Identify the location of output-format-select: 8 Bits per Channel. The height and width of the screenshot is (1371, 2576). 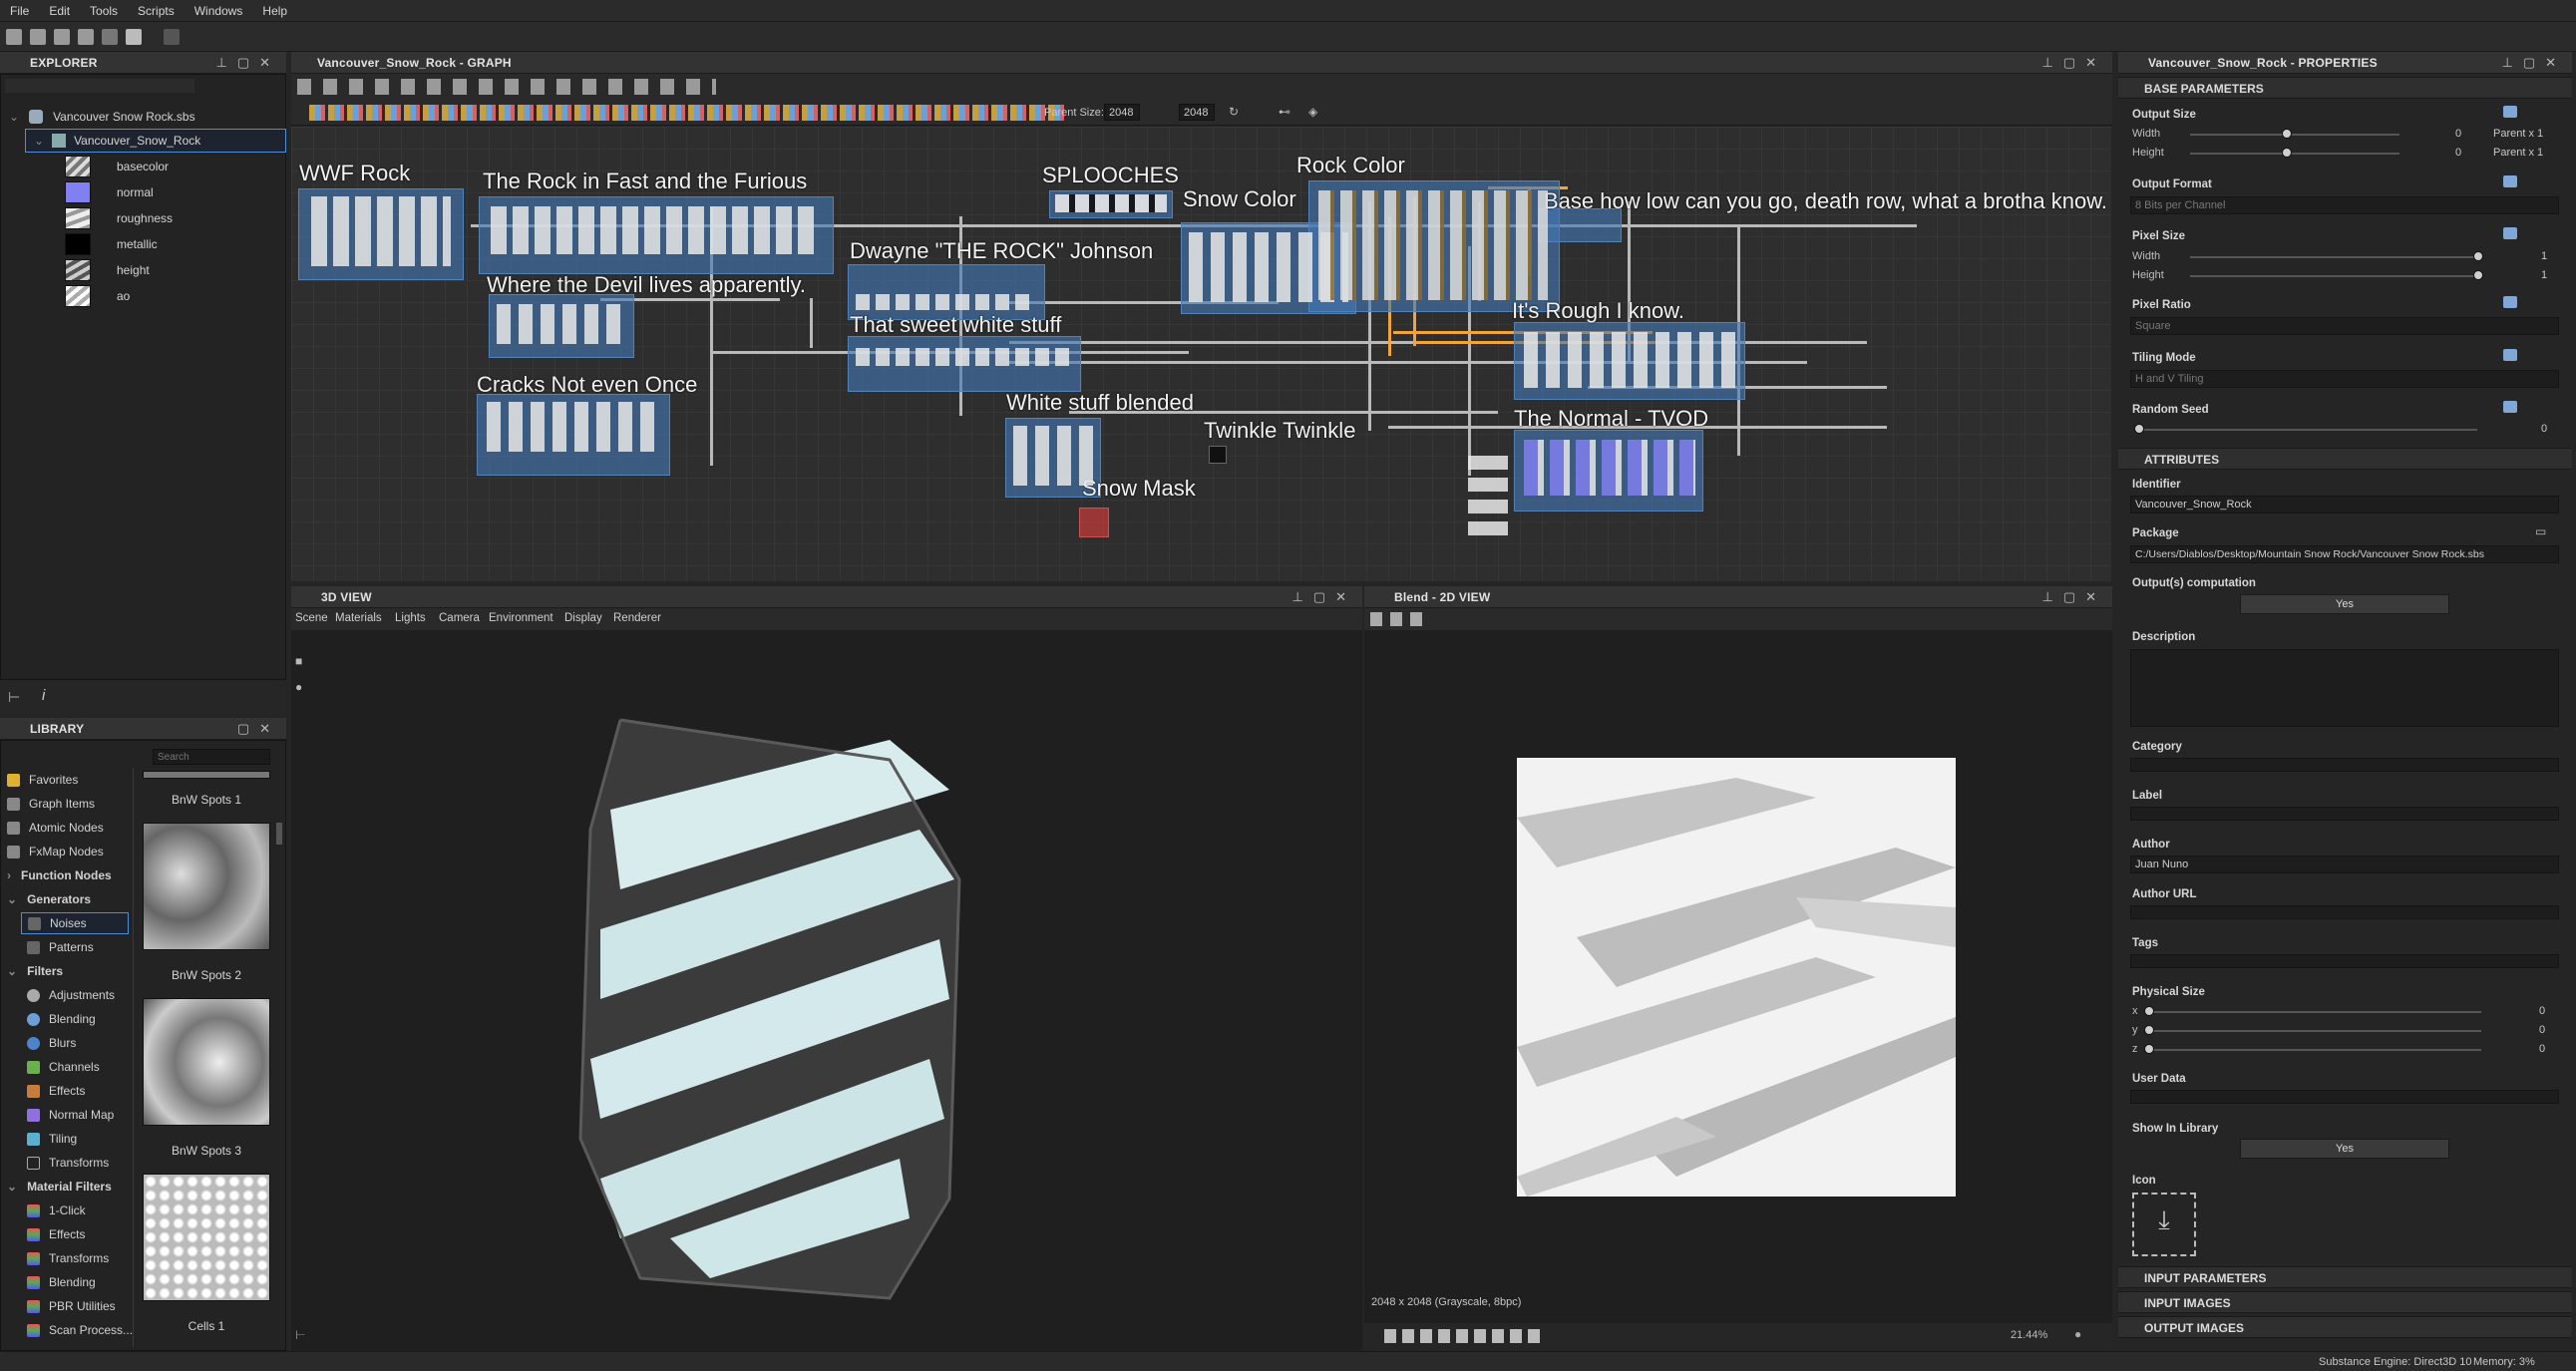
(2344, 205).